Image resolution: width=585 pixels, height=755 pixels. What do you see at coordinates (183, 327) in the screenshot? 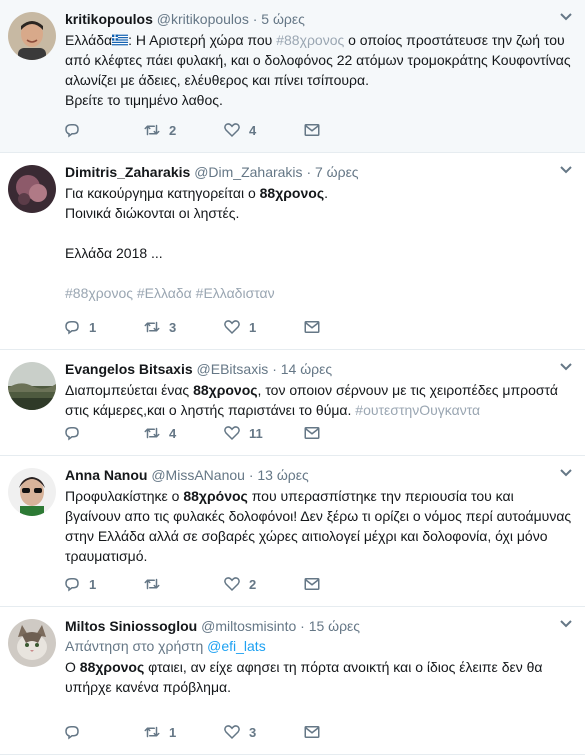
I see `retweet-button: 3` at bounding box center [183, 327].